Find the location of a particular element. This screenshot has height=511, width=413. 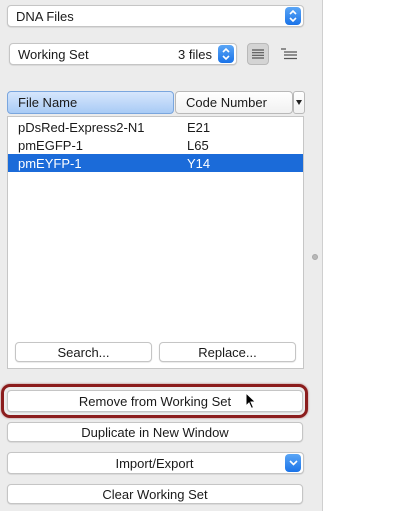

code-number-cell: E21 is located at coordinates (199, 127).